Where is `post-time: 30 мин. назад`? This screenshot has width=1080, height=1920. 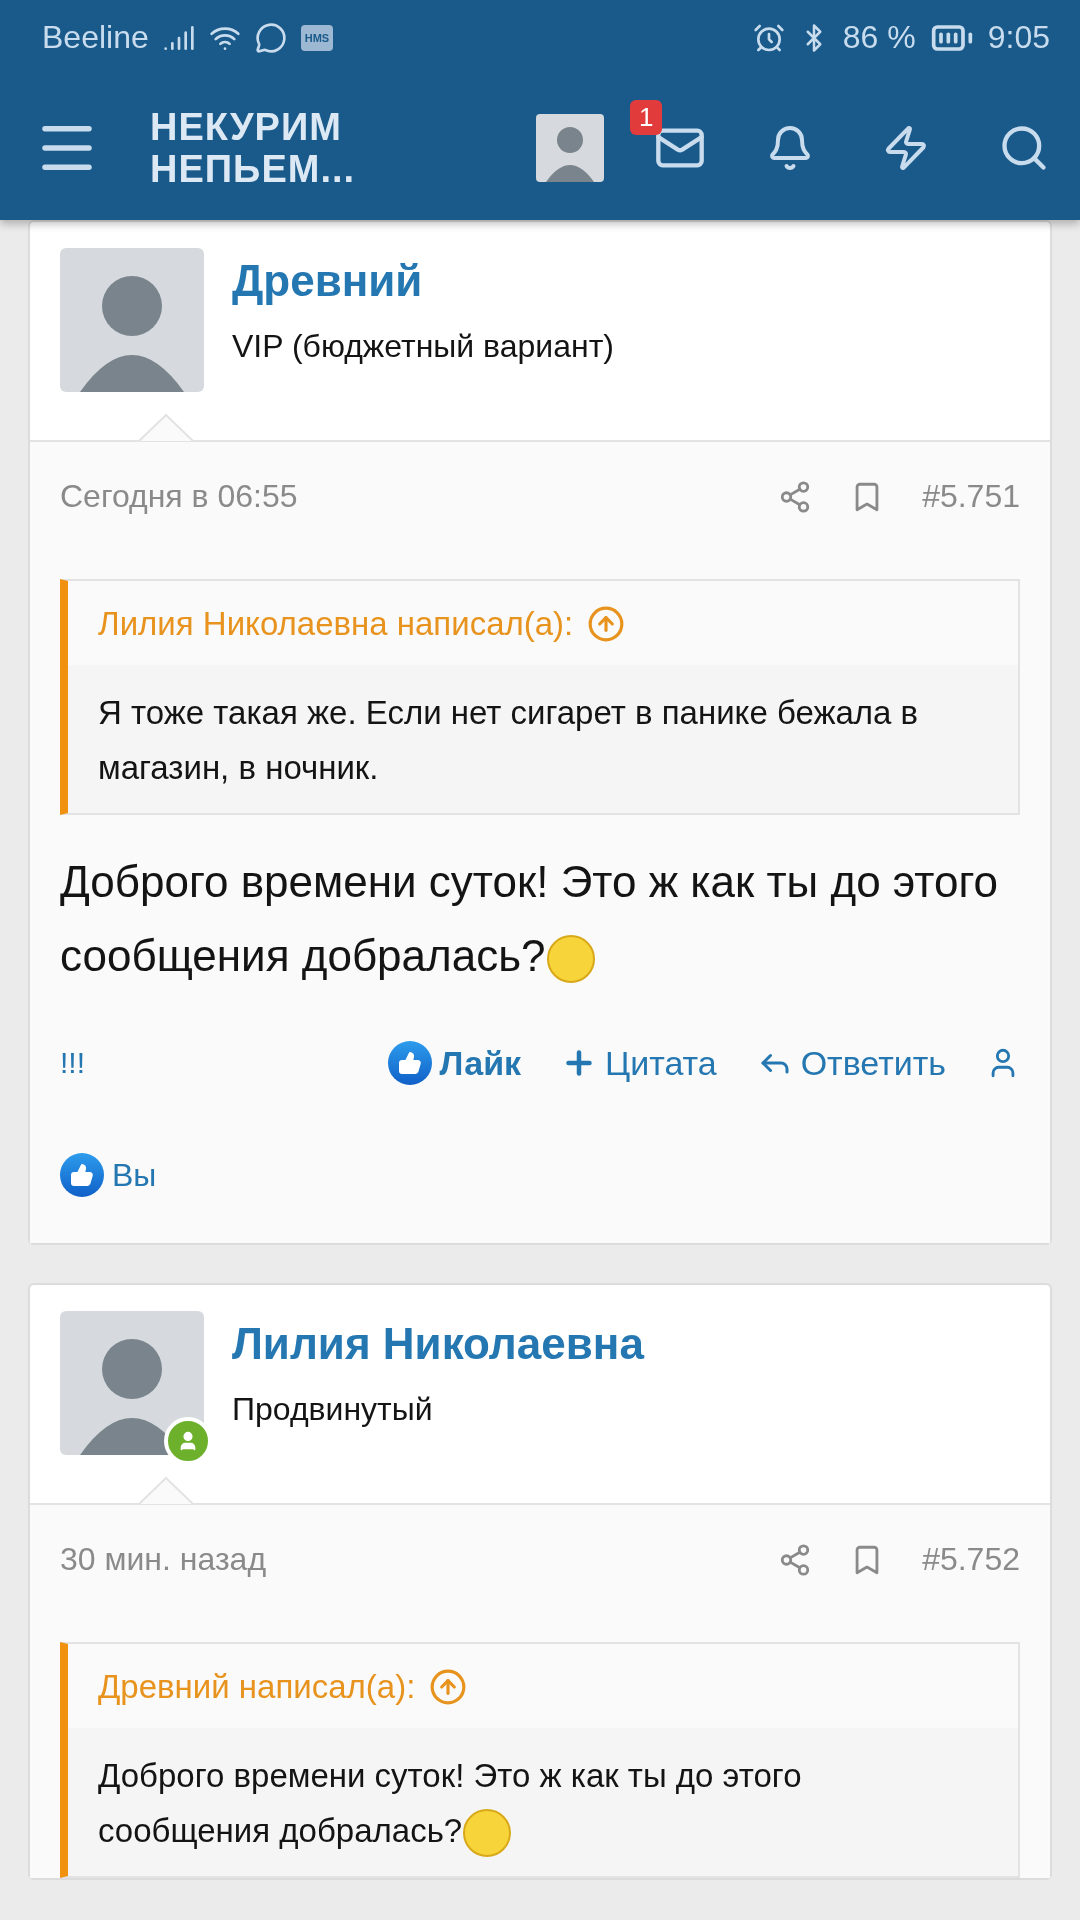
post-time: 30 мин. назад is located at coordinates (164, 1559).